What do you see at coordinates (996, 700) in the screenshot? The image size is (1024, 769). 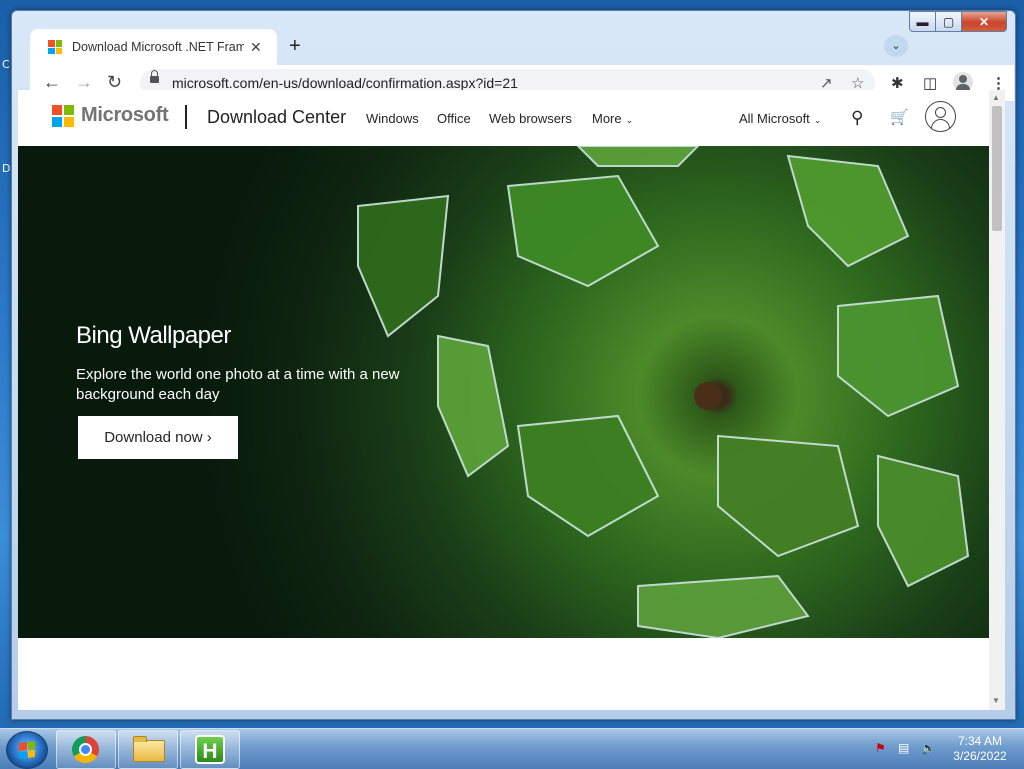 I see `scroll-down-arrow-icon: ▼` at bounding box center [996, 700].